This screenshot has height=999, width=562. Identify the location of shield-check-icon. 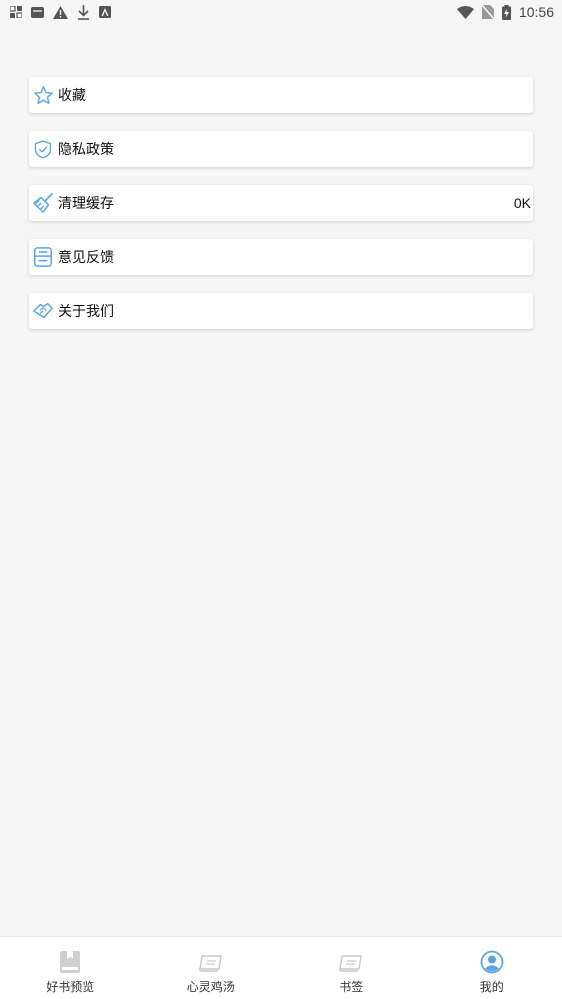
(43, 149).